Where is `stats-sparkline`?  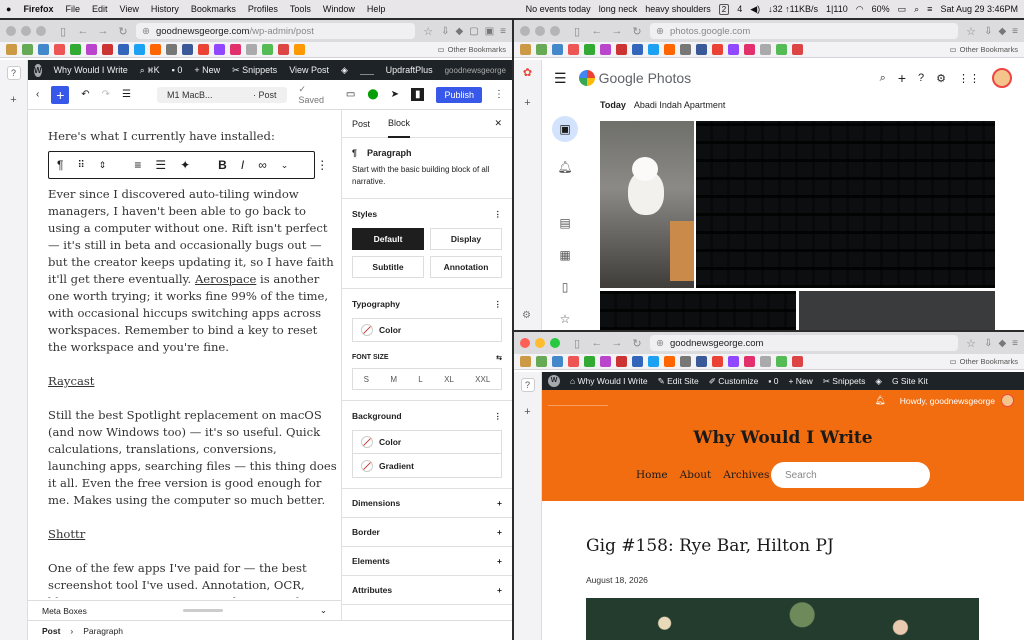
stats-sparkline is located at coordinates (366, 70).